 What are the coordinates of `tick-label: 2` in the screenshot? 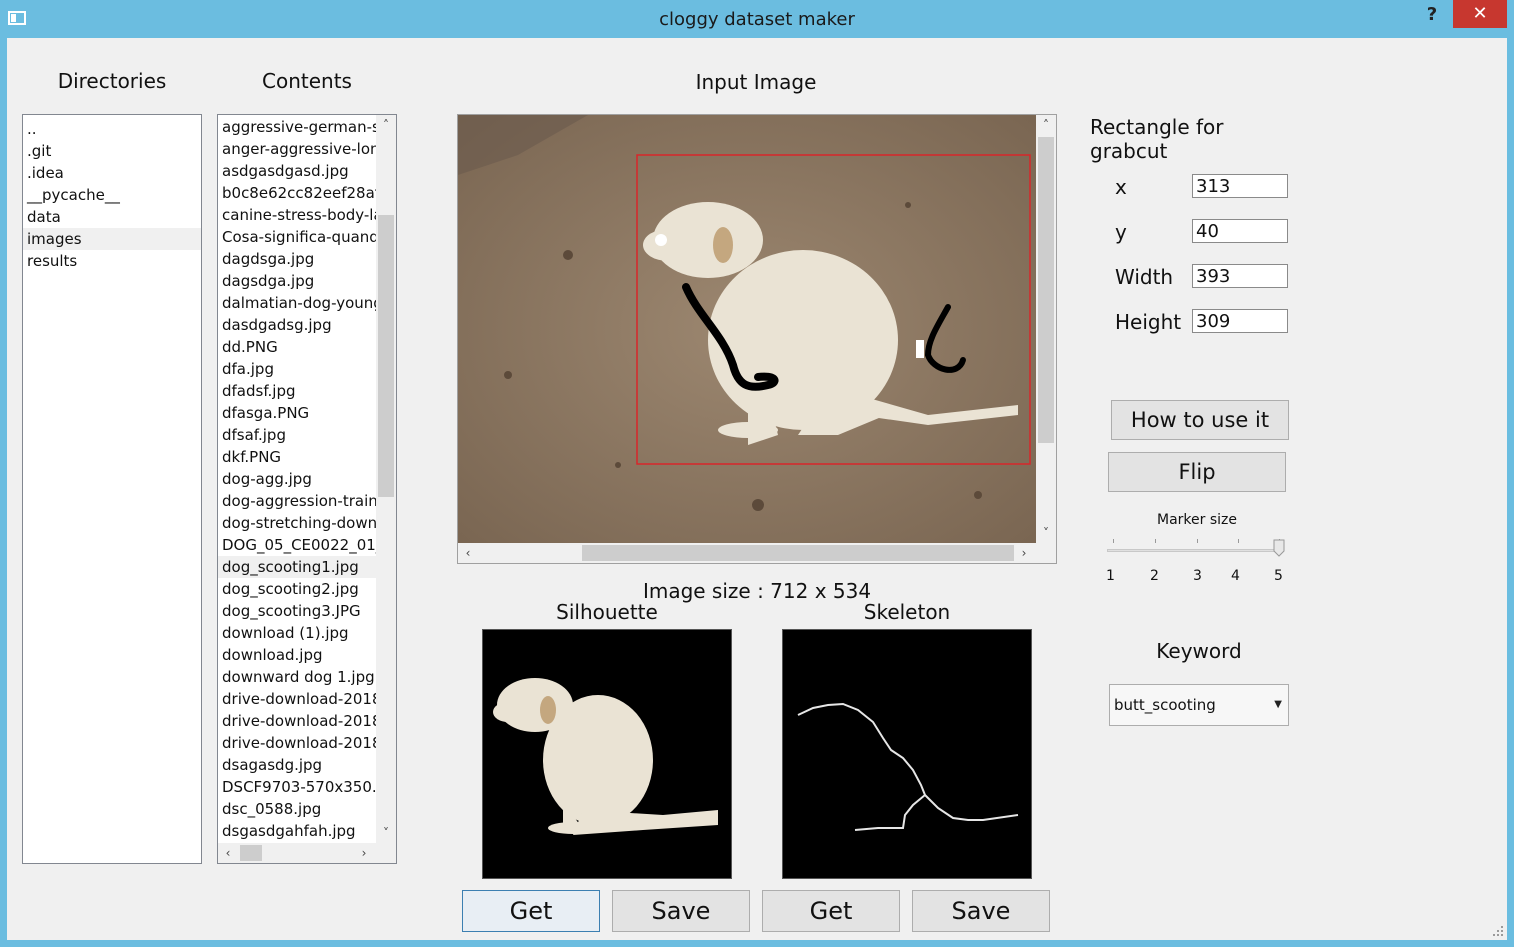 It's located at (1154, 576).